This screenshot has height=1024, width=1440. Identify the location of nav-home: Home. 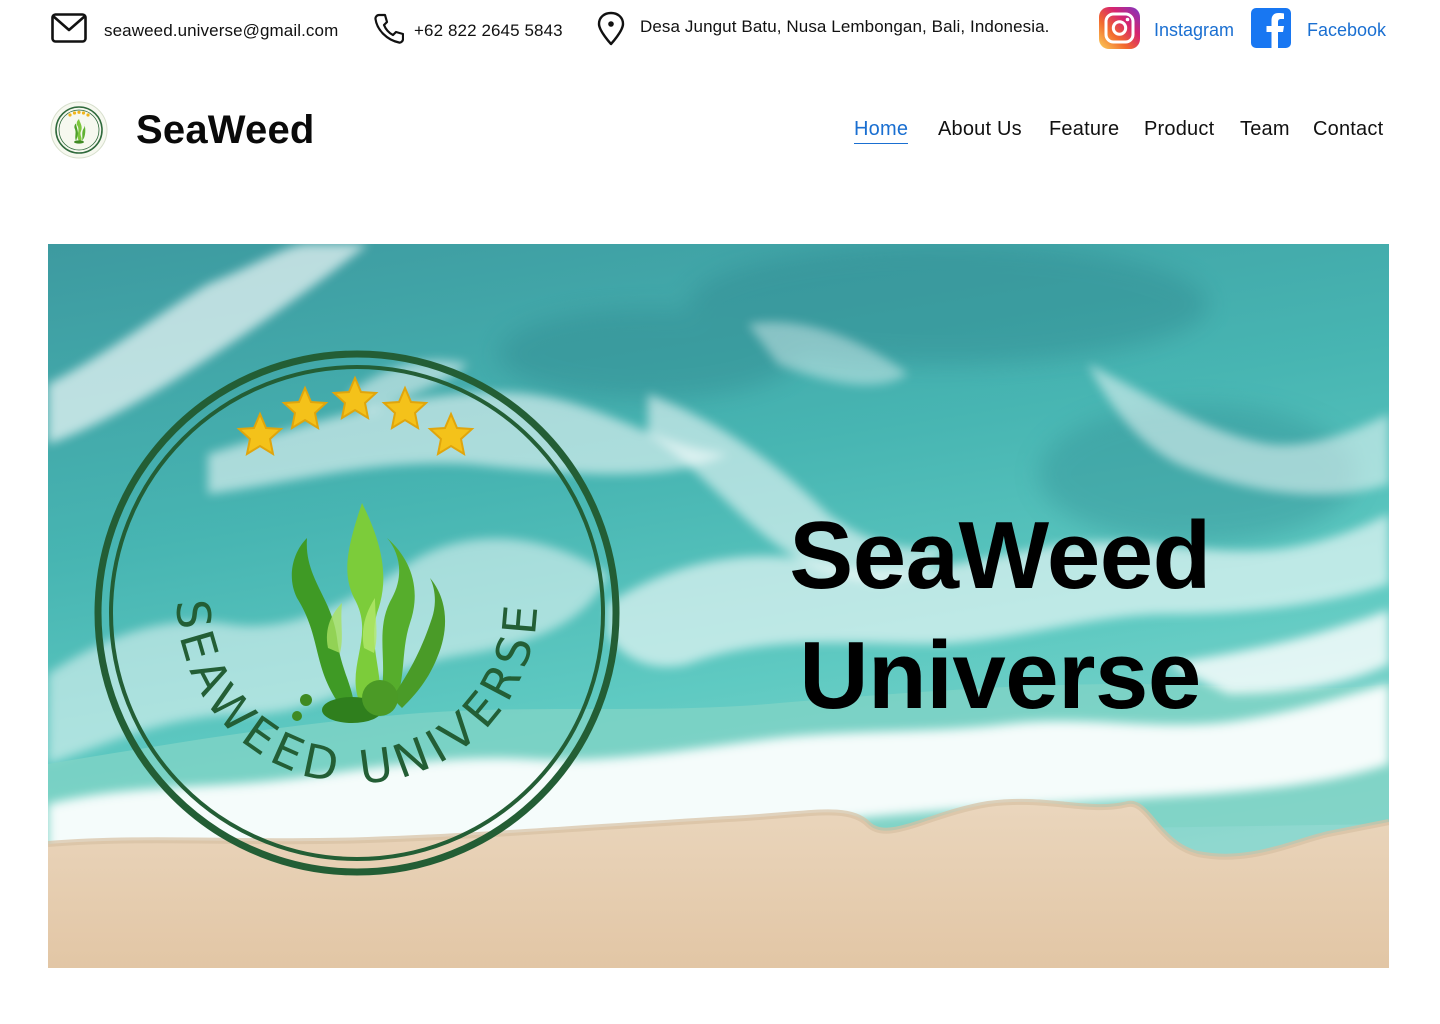
(881, 131).